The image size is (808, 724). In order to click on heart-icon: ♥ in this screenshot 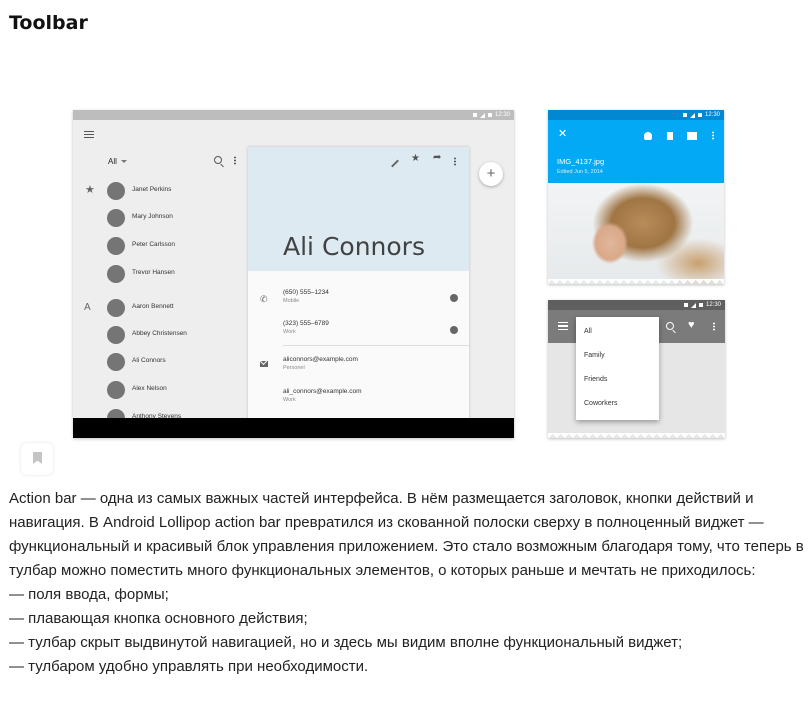, I will do `click(691, 325)`.